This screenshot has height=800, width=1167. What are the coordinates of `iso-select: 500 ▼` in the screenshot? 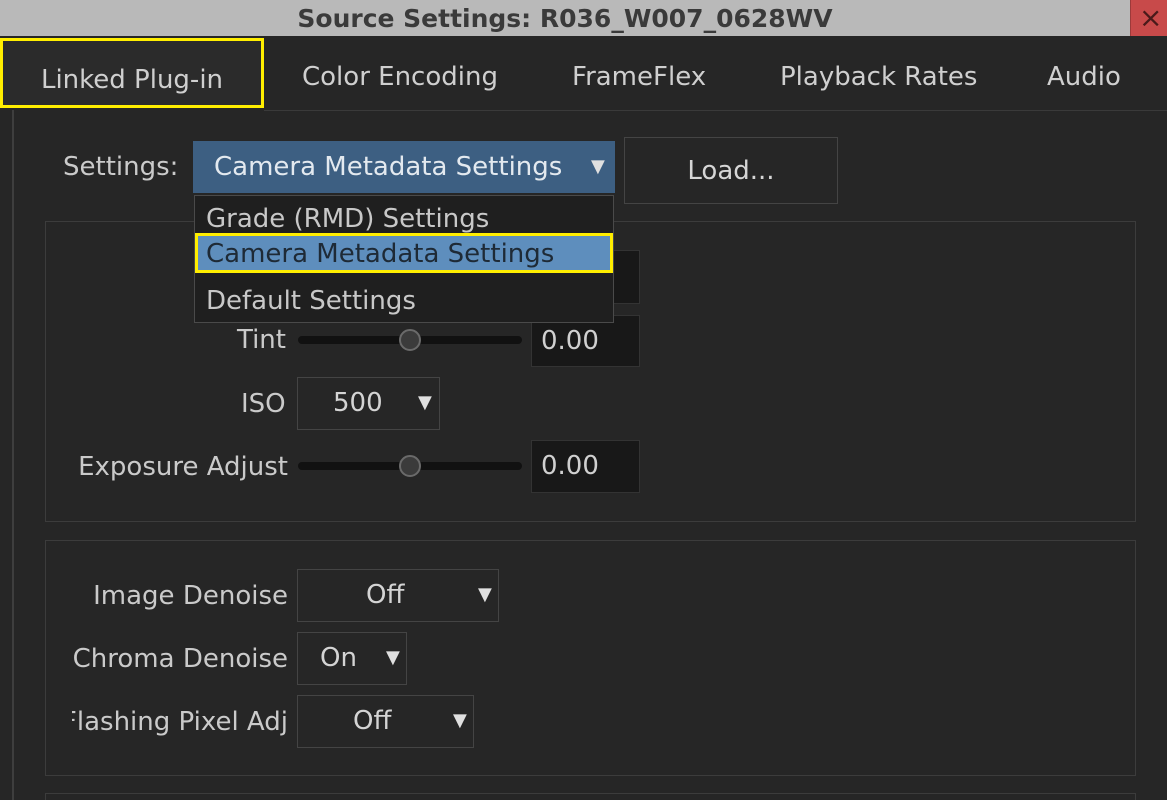 It's located at (368, 403).